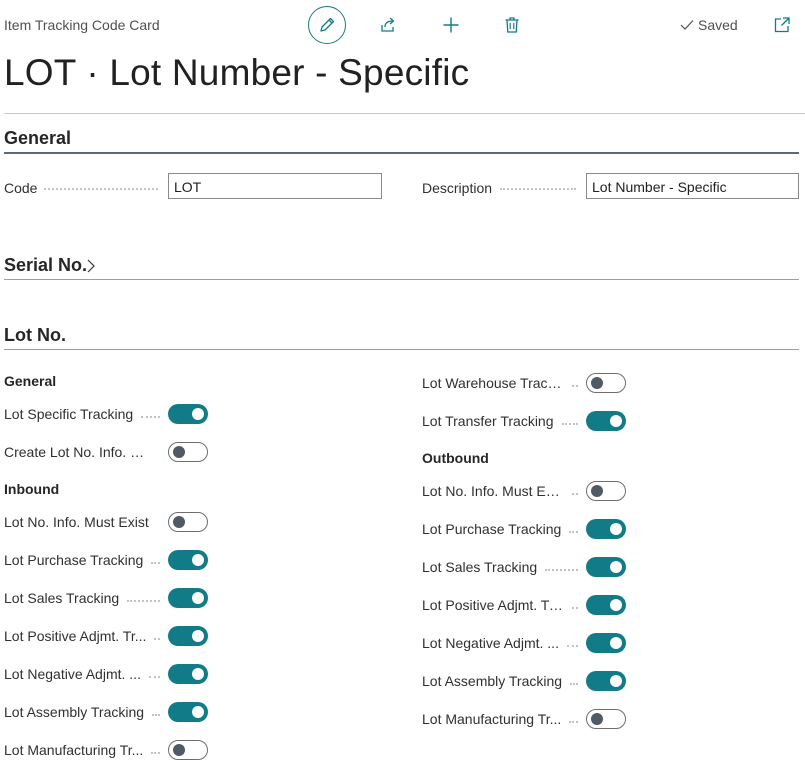 The image size is (805, 760). I want to click on section-serial-divider, so click(401, 279).